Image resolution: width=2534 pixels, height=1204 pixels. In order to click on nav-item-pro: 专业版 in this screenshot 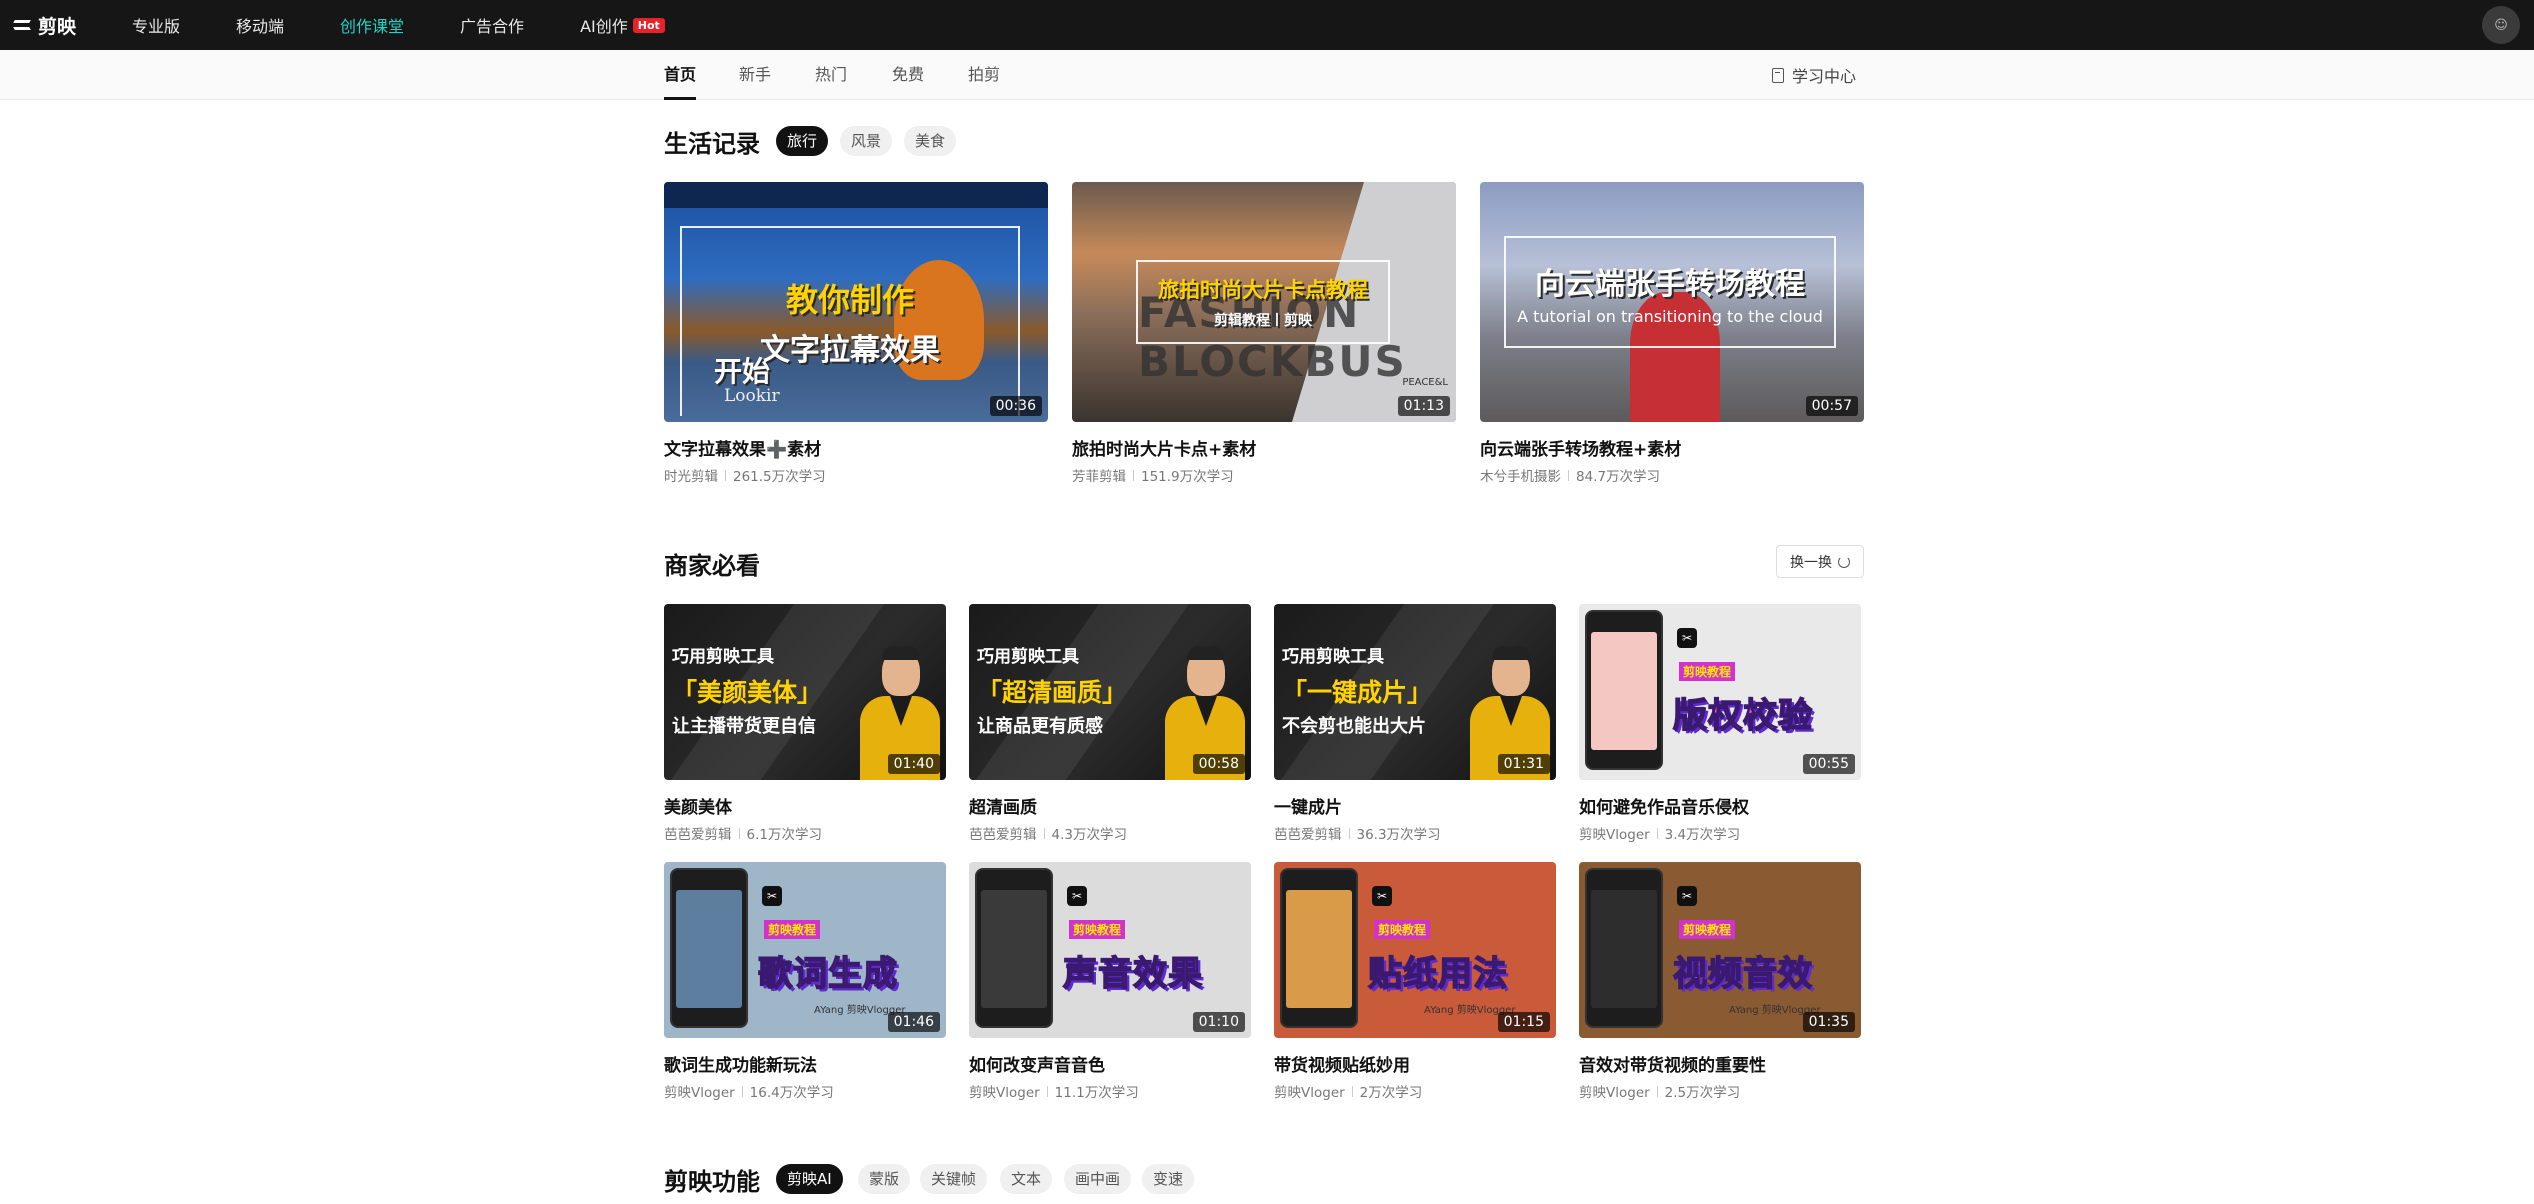, I will do `click(156, 25)`.